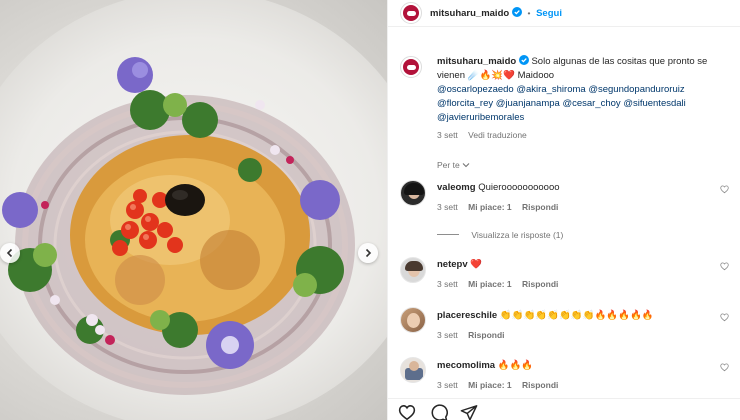  I want to click on follow-button: Segui, so click(549, 13).